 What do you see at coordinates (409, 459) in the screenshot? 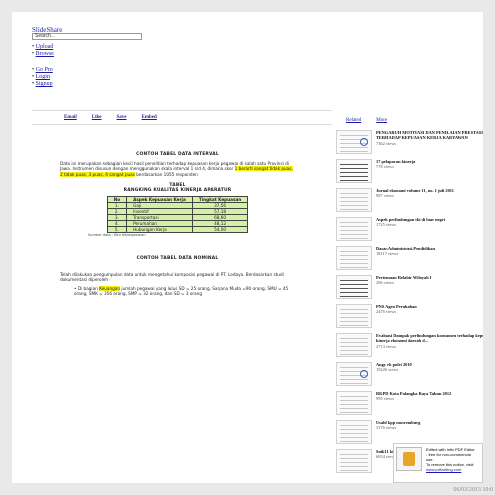
I see `infix-logo-icon` at bounding box center [409, 459].